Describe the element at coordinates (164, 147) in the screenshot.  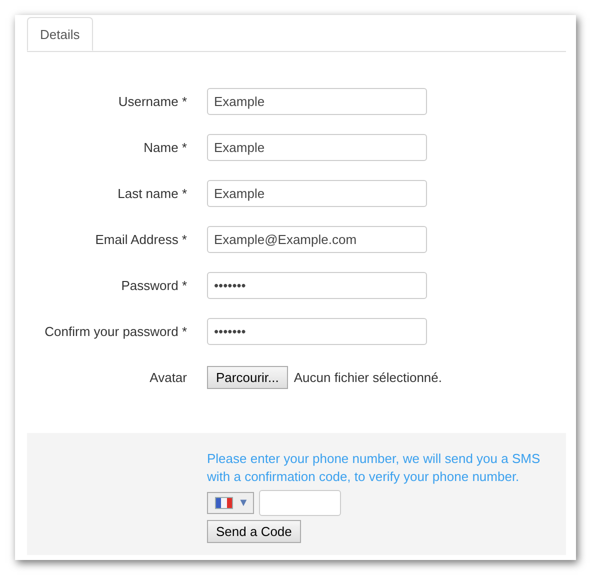
I see `field-label: Name *` at that location.